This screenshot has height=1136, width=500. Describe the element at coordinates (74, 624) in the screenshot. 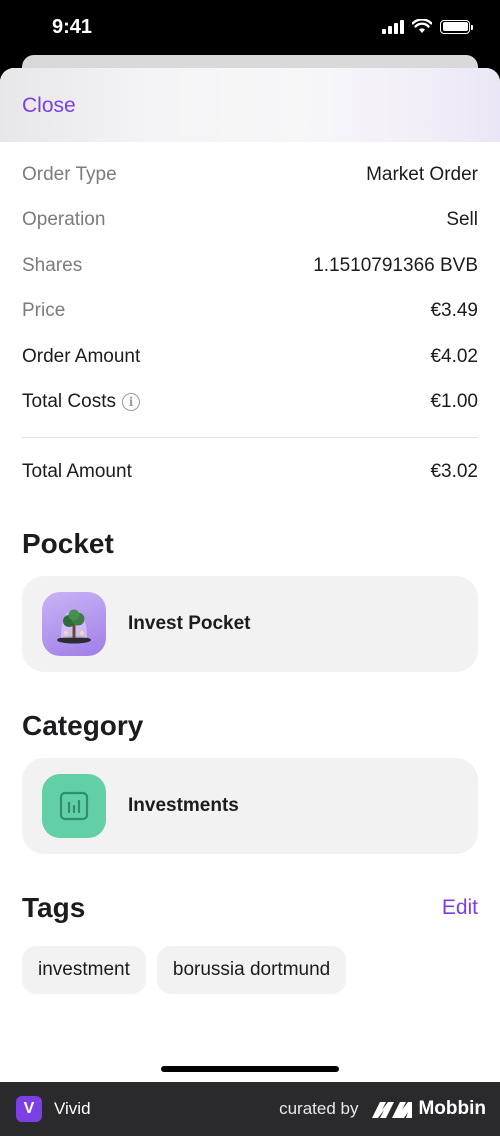

I see `pocket-tree-icon` at that location.